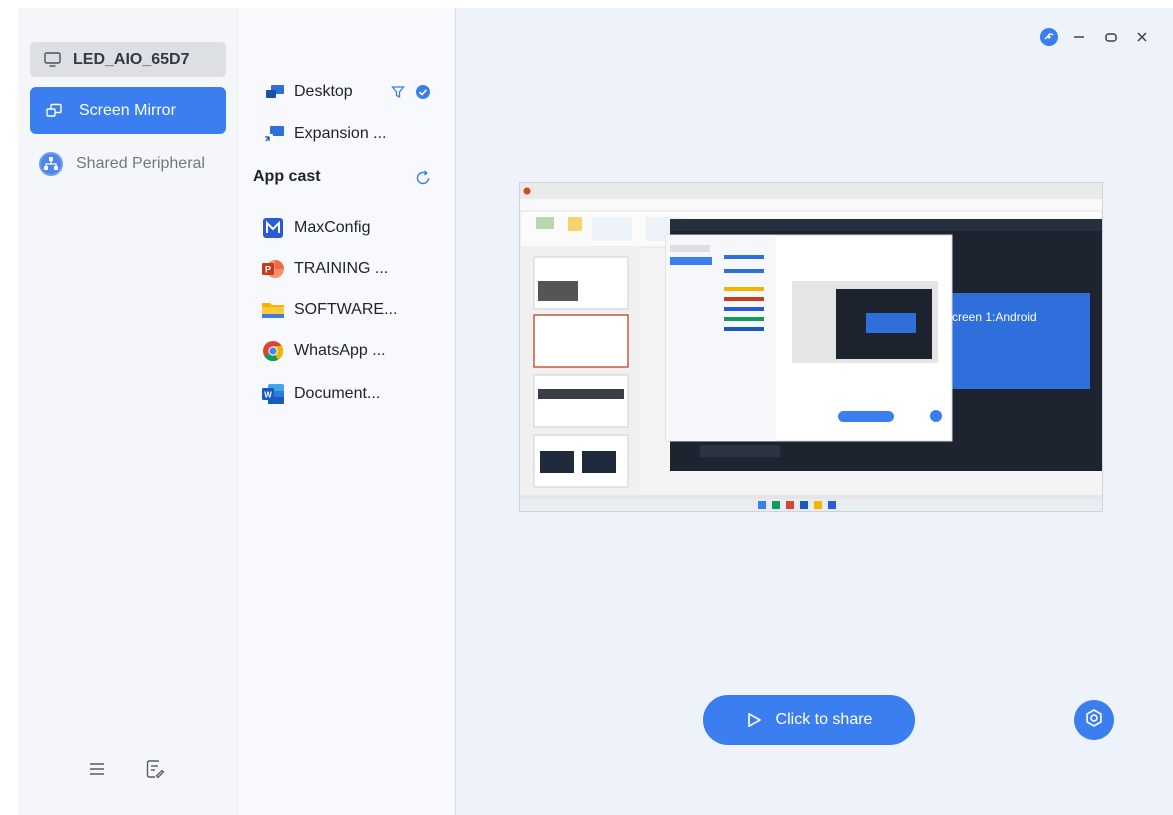 This screenshot has height=815, width=1173. Describe the element at coordinates (140, 163) in the screenshot. I see `sidebar-item-label: Shared Peripheral` at that location.